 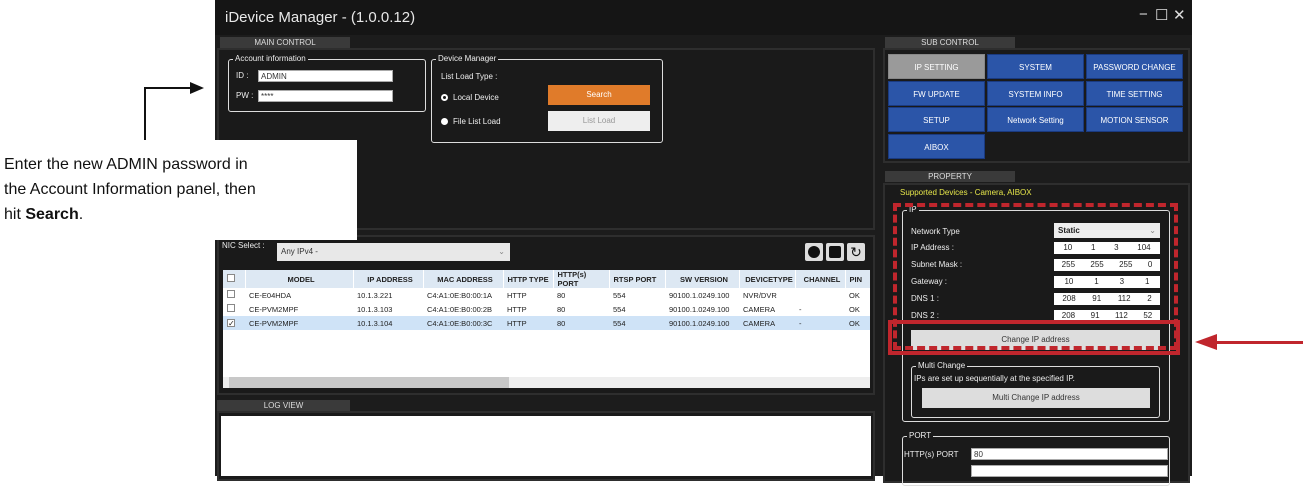 What do you see at coordinates (581, 279) in the screenshot?
I see `col-http-port: HTTP(s) PORT` at bounding box center [581, 279].